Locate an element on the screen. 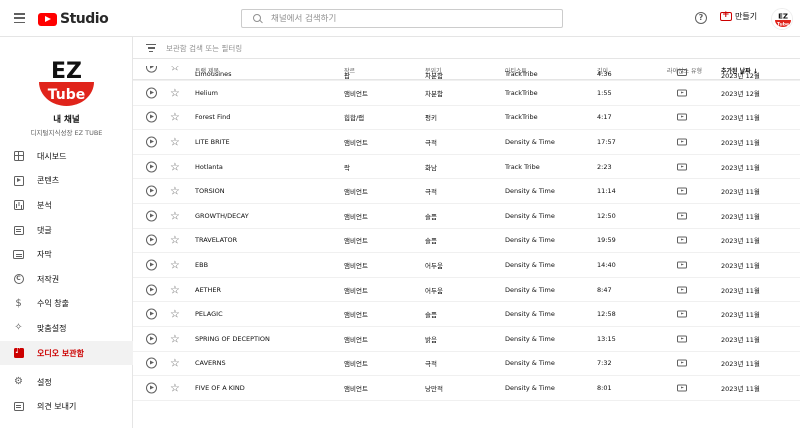  track-title: FIVE OF A KIND is located at coordinates (220, 387).